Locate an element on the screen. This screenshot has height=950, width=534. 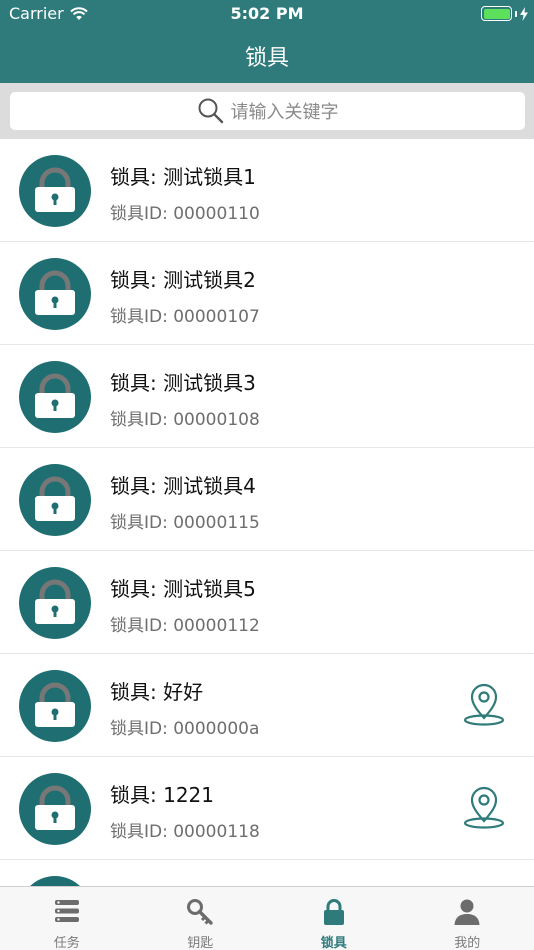
battery-indicator is located at coordinates (504, 13).